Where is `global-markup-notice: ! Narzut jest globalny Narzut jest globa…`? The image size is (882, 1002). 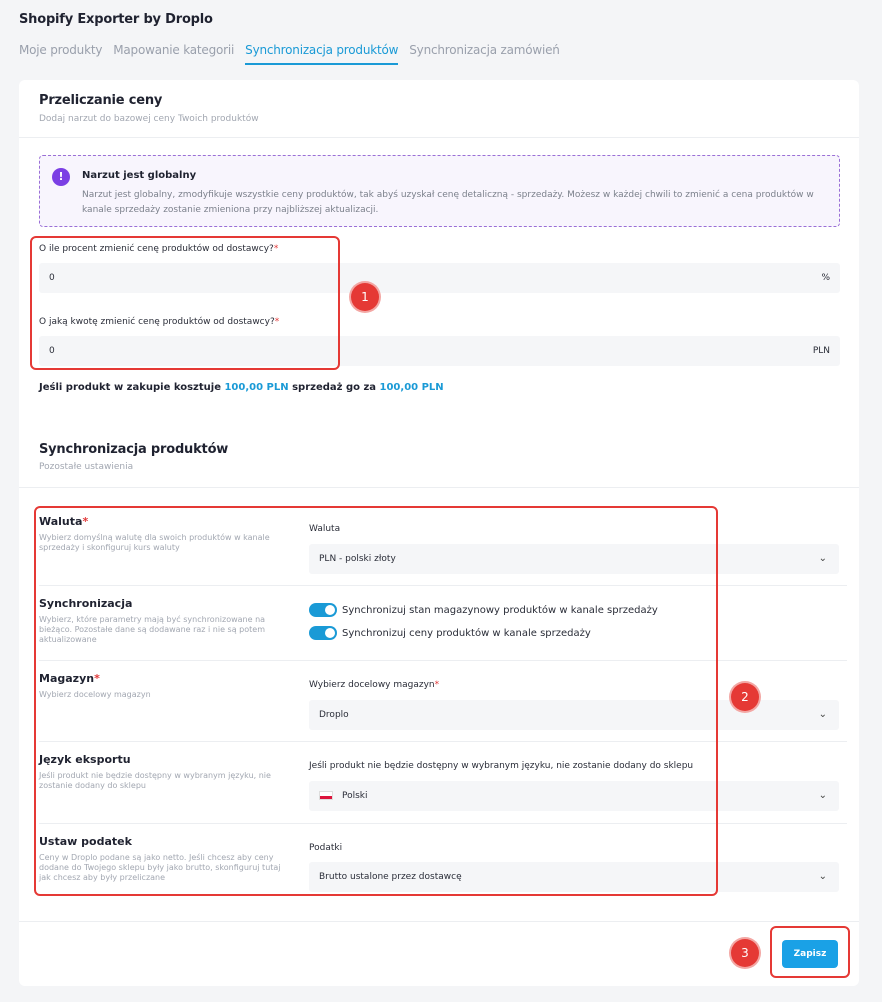
global-markup-notice: ! Narzut jest globalny Narzut jest globa… is located at coordinates (439, 191).